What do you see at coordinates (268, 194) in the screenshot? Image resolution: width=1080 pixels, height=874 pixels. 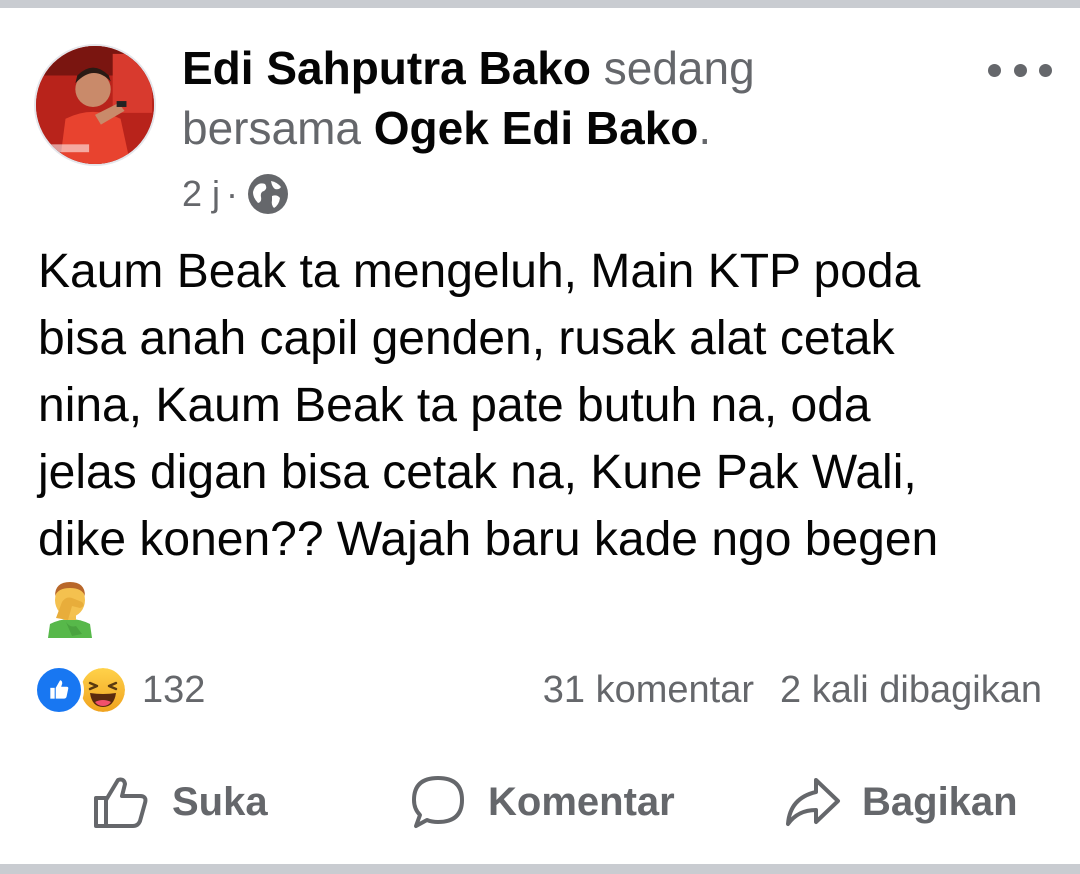 I see `globe-icon` at bounding box center [268, 194].